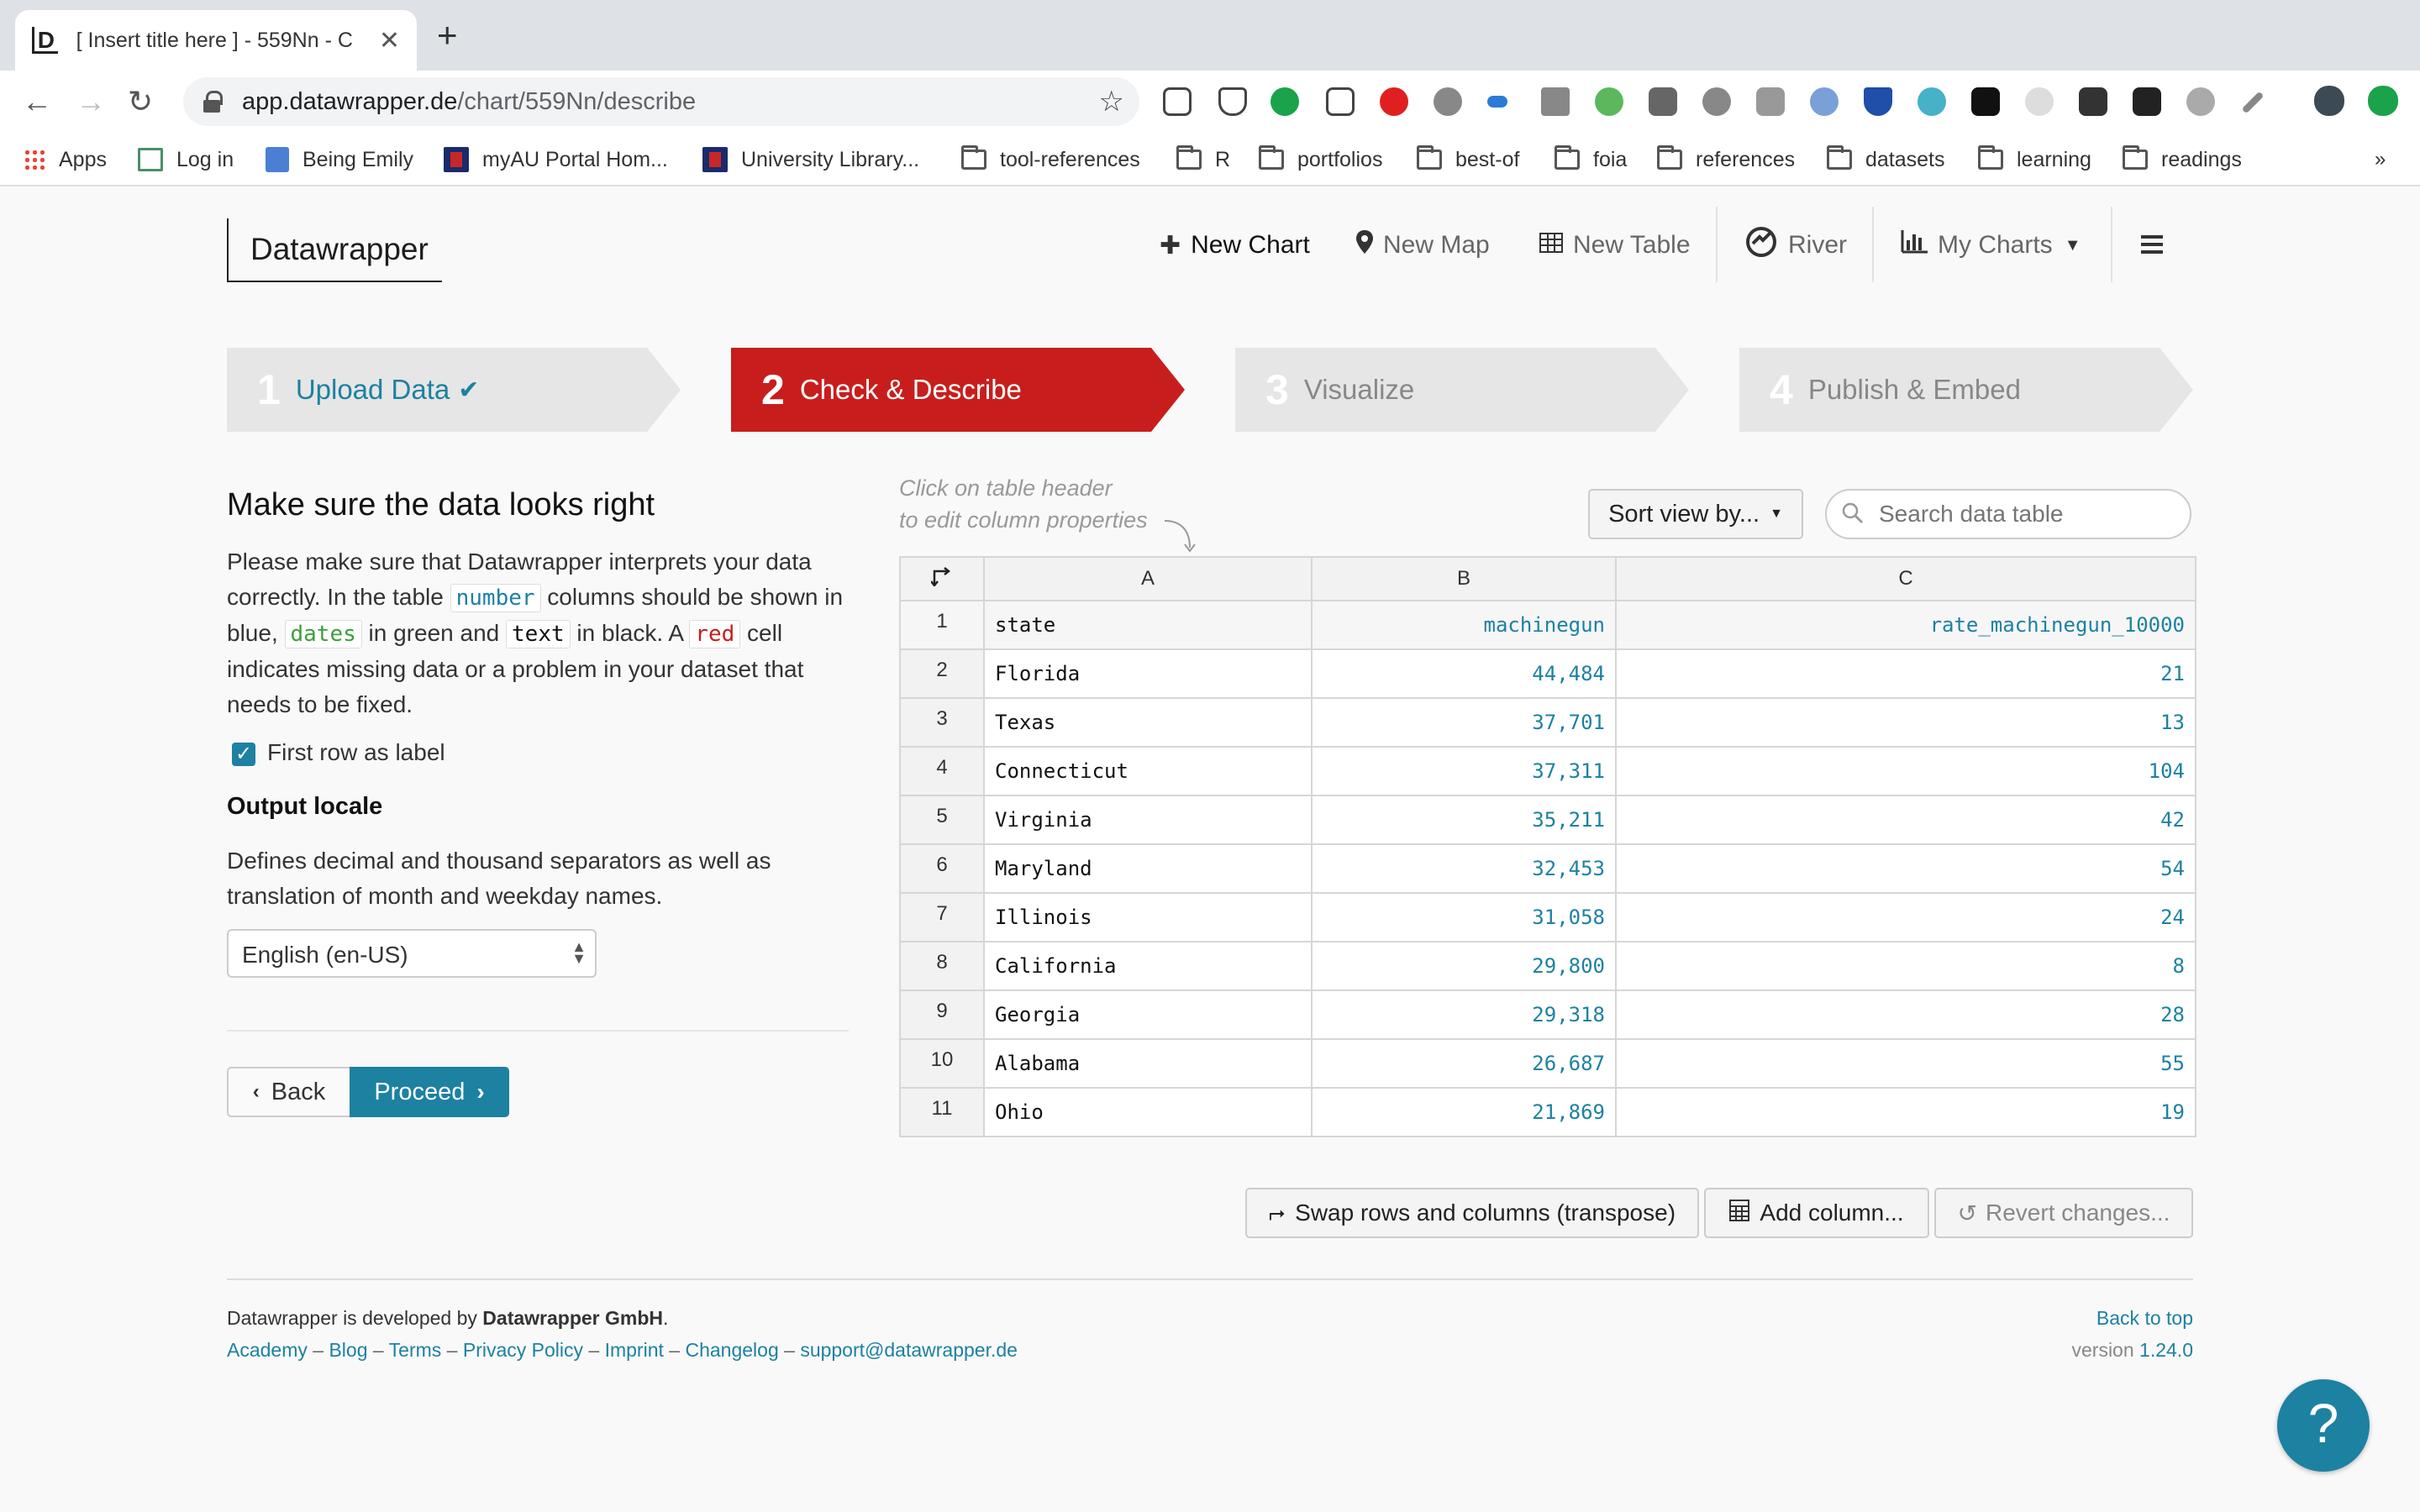 This screenshot has height=1512, width=2420. Describe the element at coordinates (1341, 101) in the screenshot. I see `cup-extension-icon` at that location.